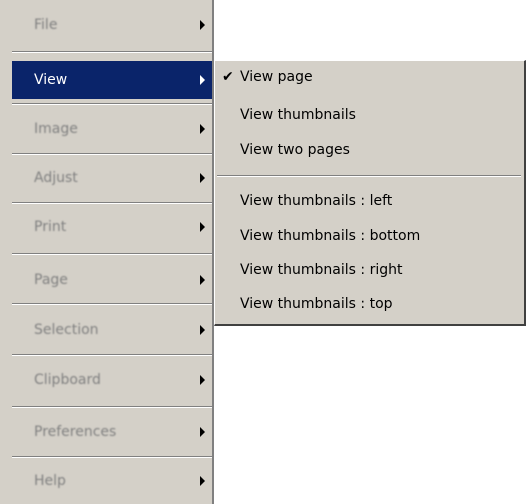 The width and height of the screenshot is (526, 504). I want to click on submenu-item-view-thumbnails: View thumbnails, so click(369, 115).